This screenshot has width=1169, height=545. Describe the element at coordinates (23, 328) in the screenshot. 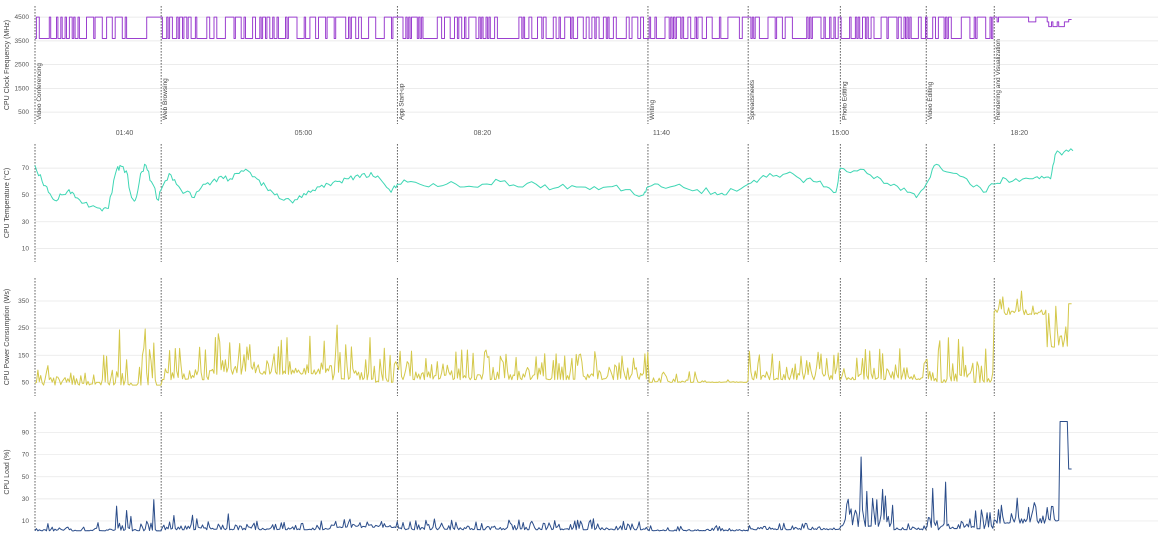

I see `y-tick-label: 250` at that location.